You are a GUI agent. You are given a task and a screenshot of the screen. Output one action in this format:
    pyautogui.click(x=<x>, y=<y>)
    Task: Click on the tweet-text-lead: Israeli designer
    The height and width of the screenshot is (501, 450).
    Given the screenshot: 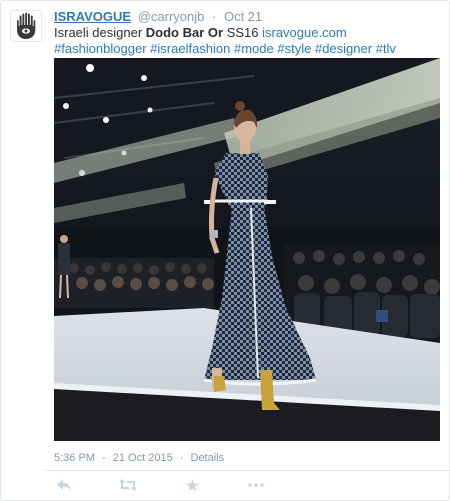 What is the action you would take?
    pyautogui.click(x=100, y=32)
    